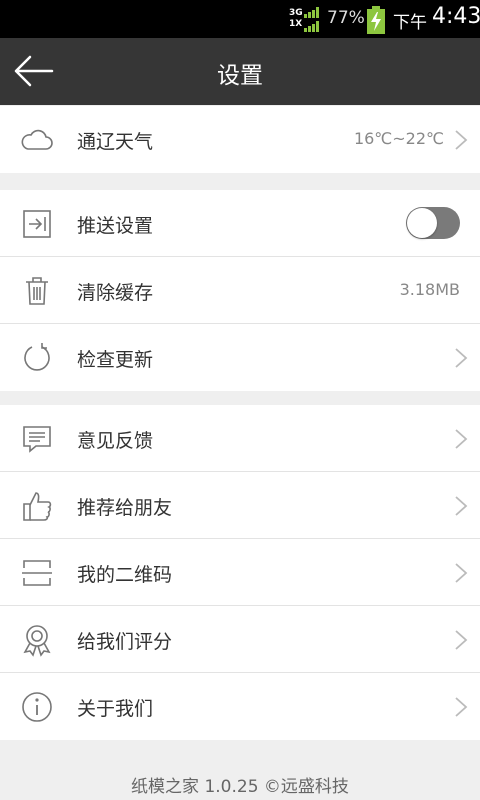 The width and height of the screenshot is (480, 800). What do you see at coordinates (429, 289) in the screenshot?
I see `cache-size: 3.18MB` at bounding box center [429, 289].